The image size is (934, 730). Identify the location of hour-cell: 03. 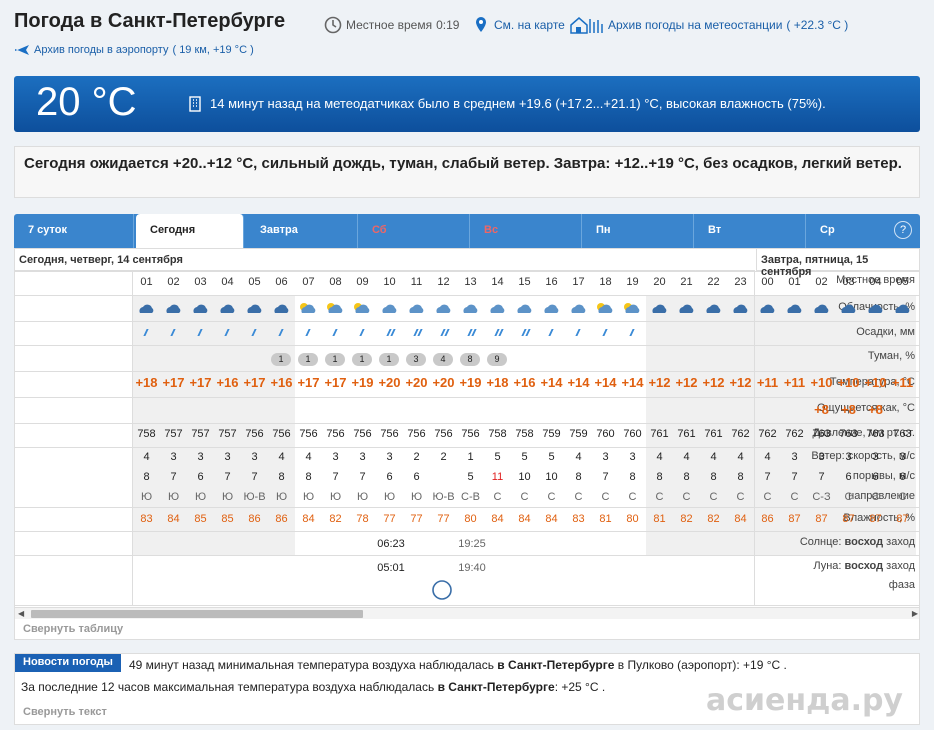
(200, 282).